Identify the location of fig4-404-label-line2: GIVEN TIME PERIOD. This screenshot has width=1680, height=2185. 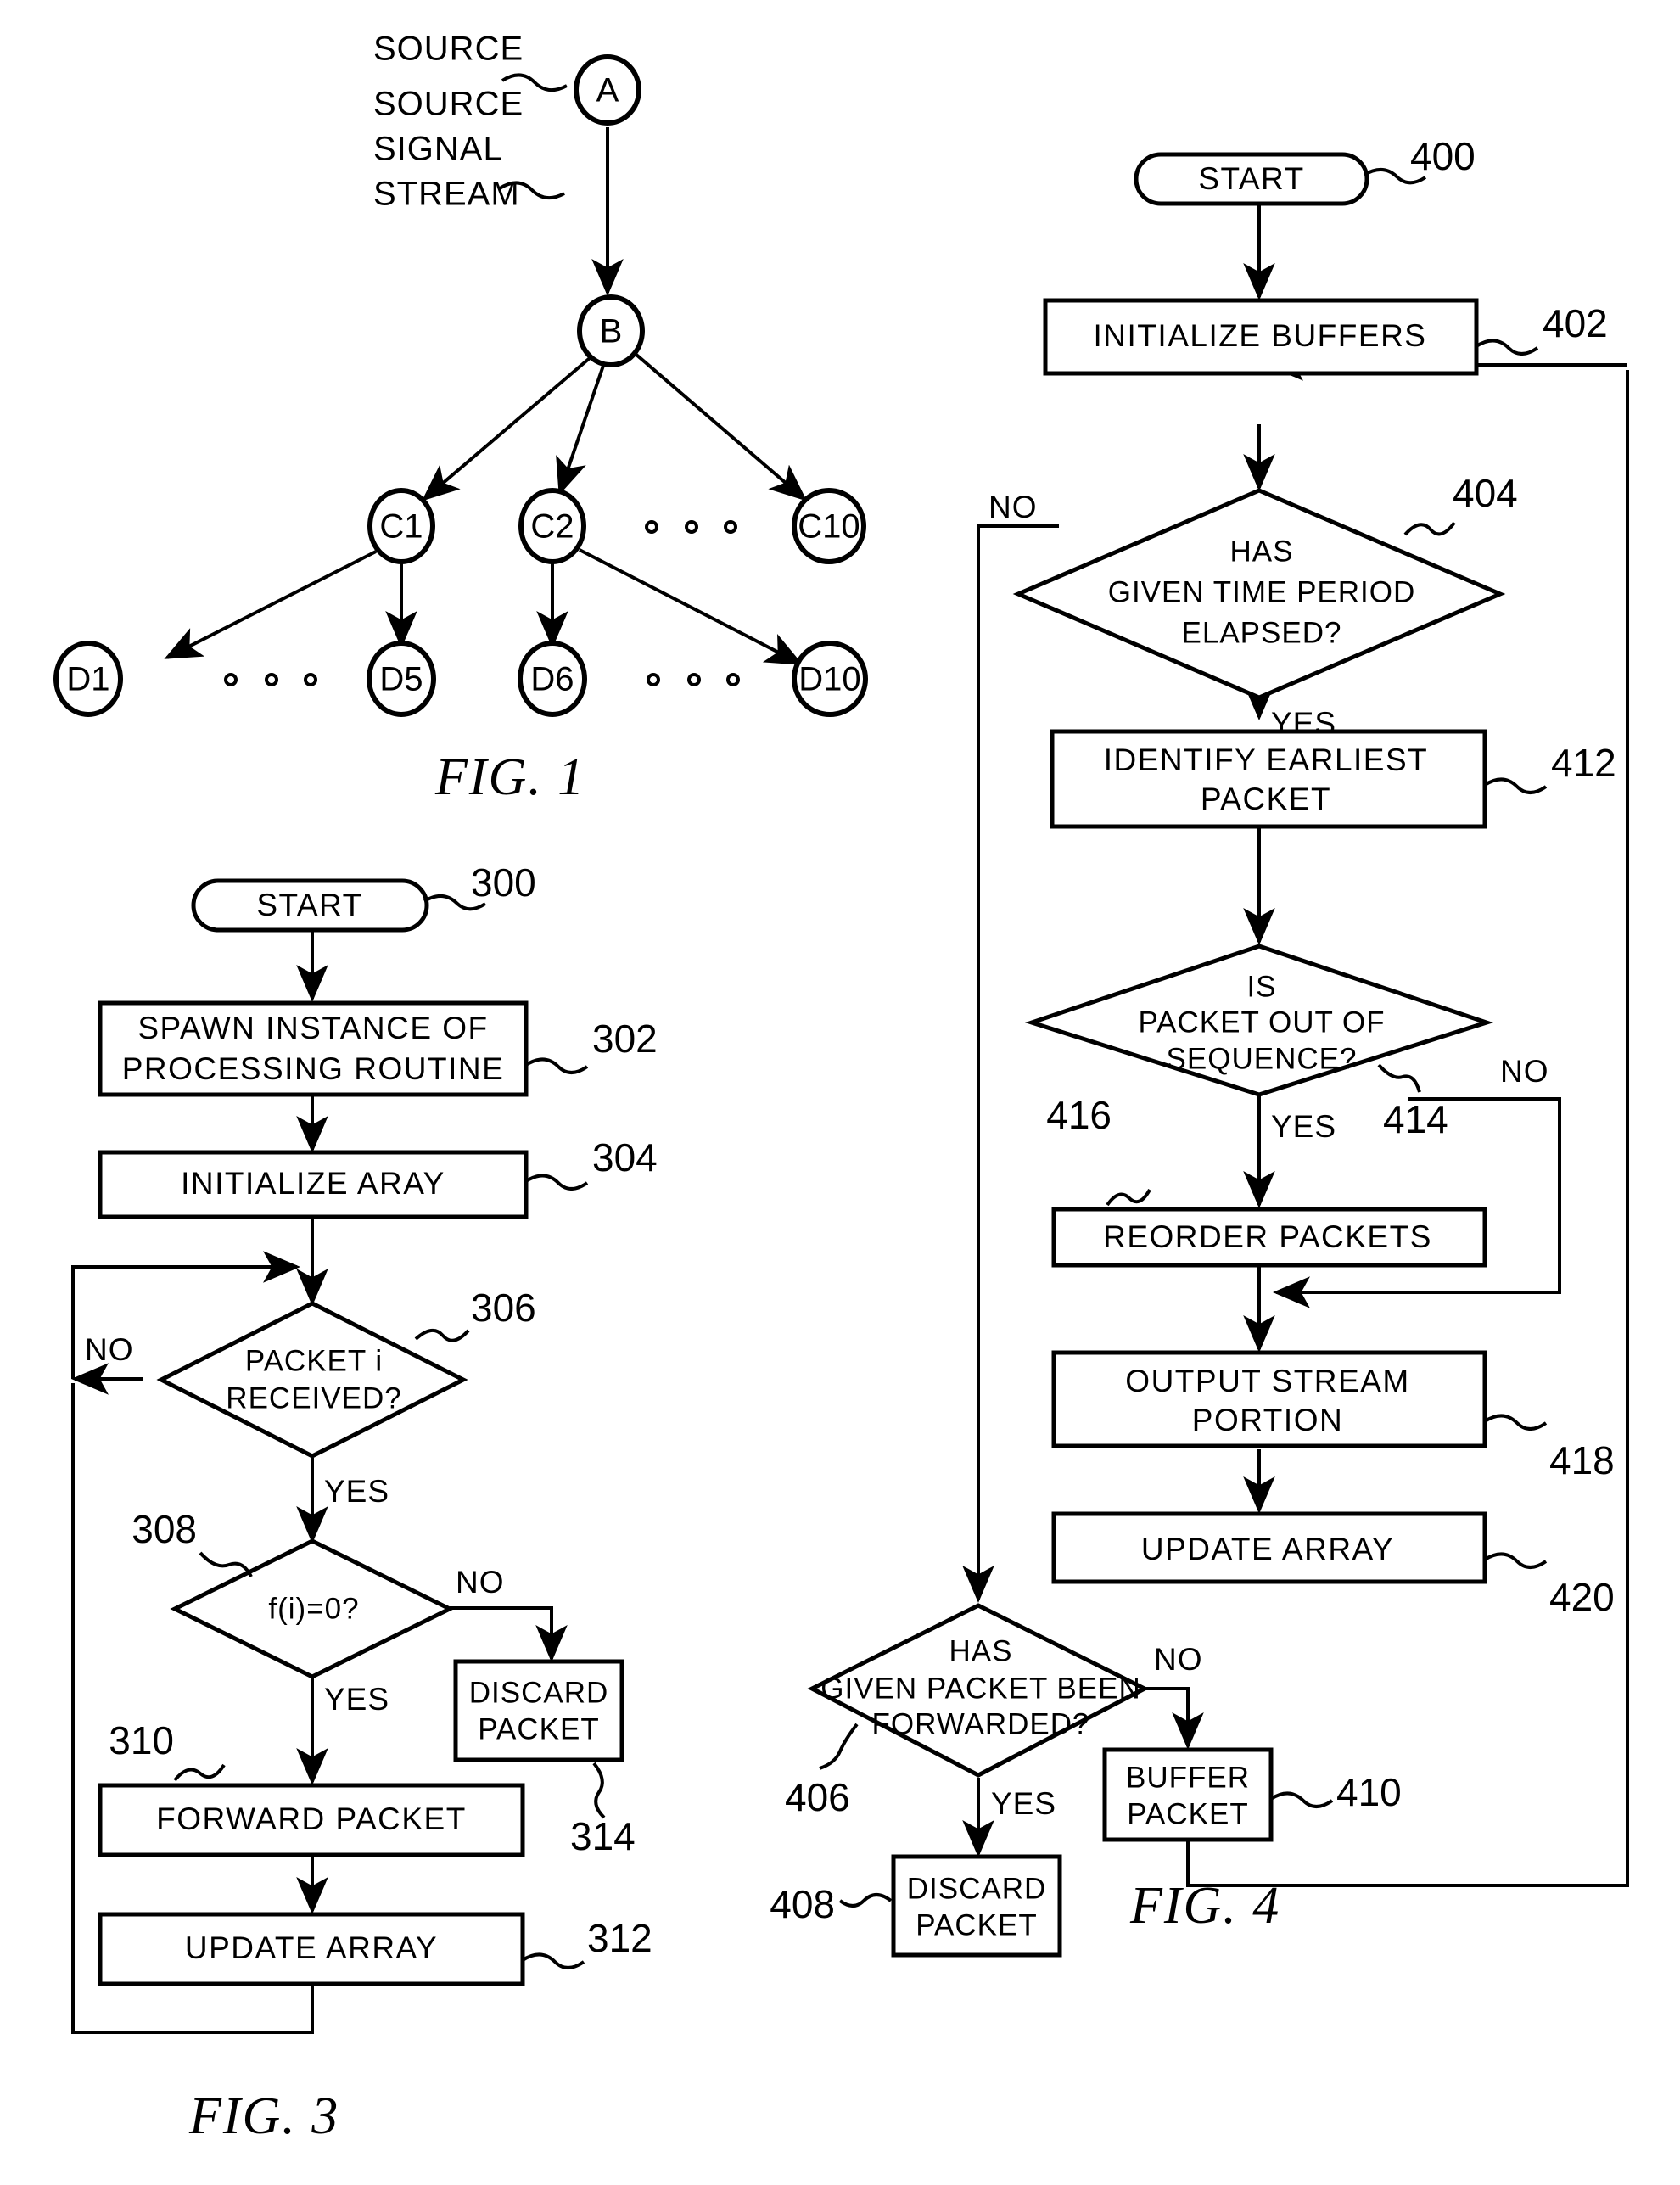
(1262, 592).